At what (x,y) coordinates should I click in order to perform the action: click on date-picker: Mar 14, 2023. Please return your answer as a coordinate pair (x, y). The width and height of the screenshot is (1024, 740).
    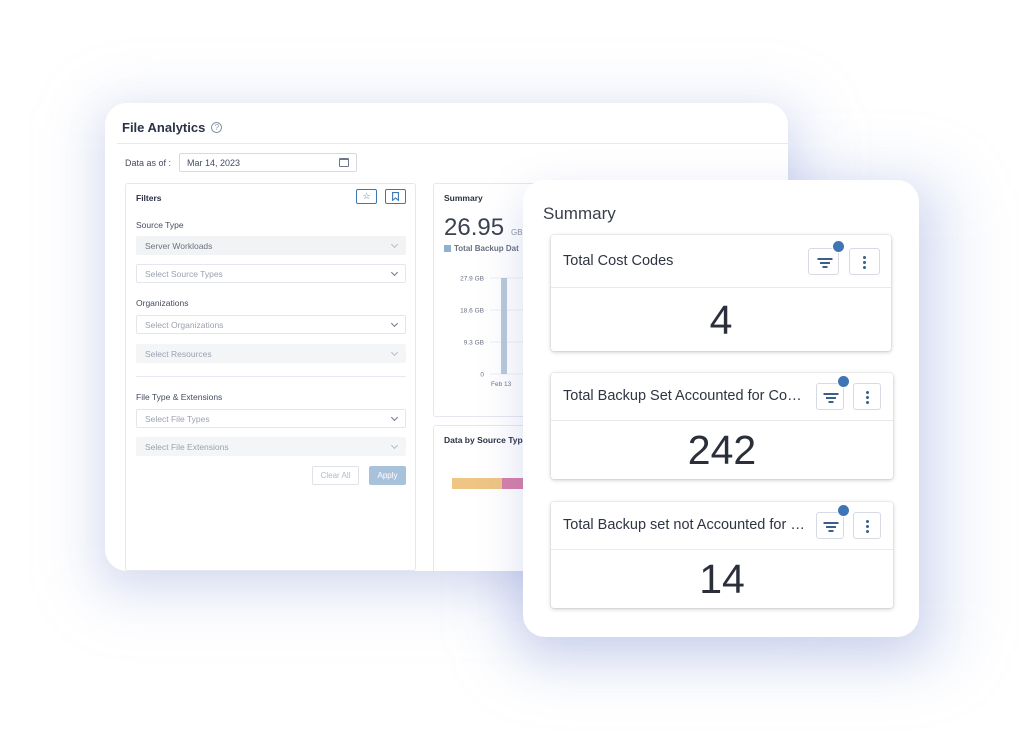
    Looking at the image, I should click on (268, 162).